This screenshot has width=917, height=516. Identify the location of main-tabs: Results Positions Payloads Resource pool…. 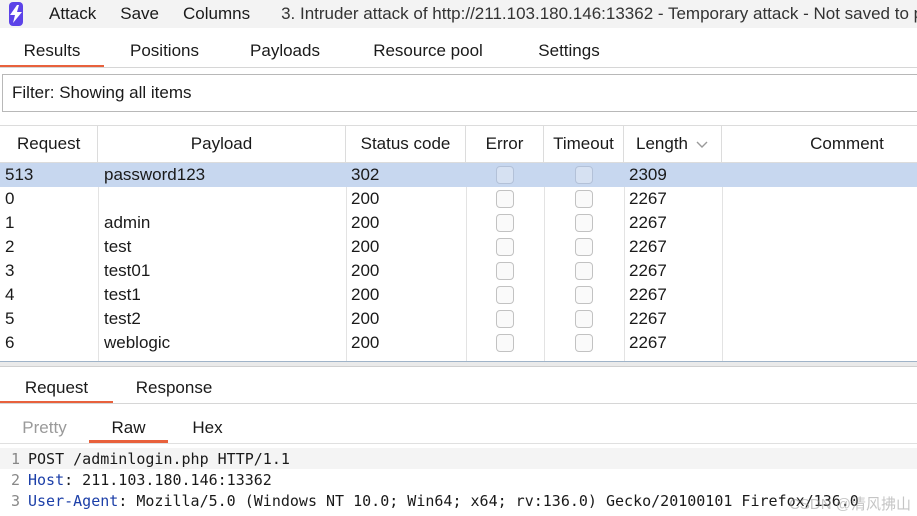
(313, 51).